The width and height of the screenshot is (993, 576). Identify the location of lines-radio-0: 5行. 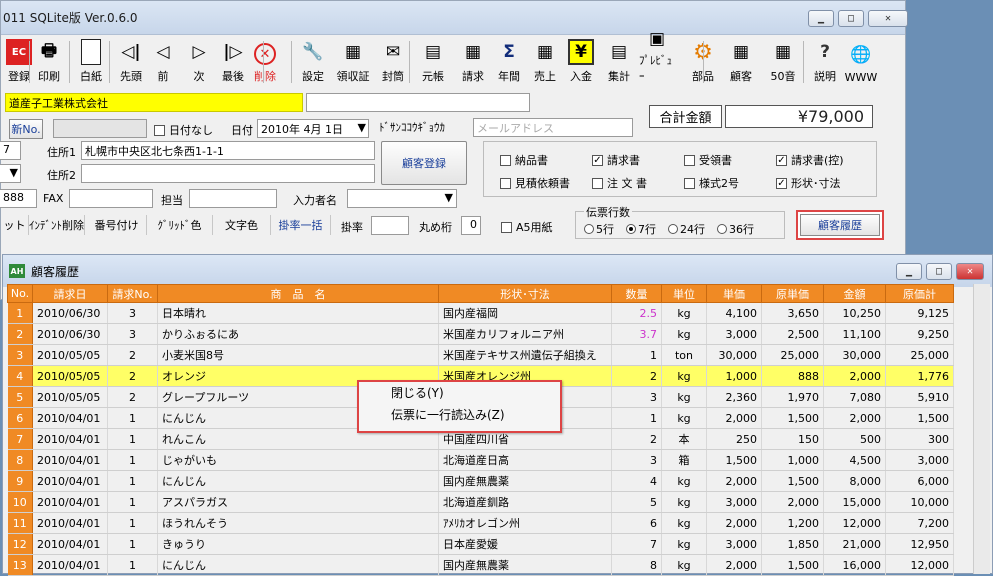
(599, 229).